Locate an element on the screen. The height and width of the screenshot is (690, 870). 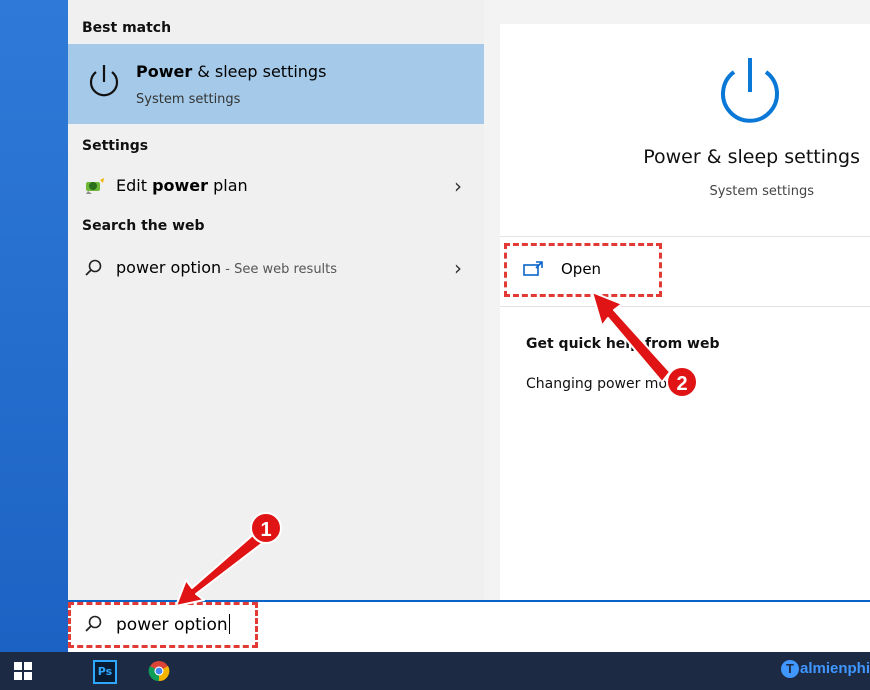
photoshop-icon: Ps is located at coordinates (105, 672).